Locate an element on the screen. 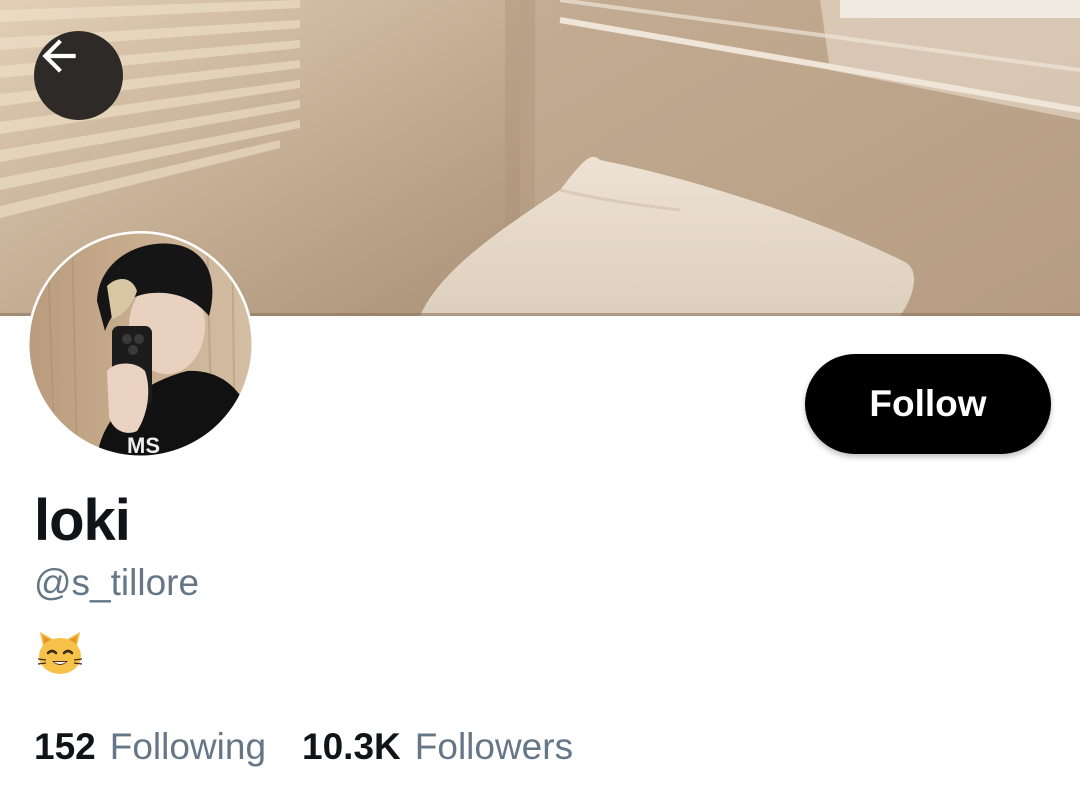  display-name: loki is located at coordinates (82, 520).